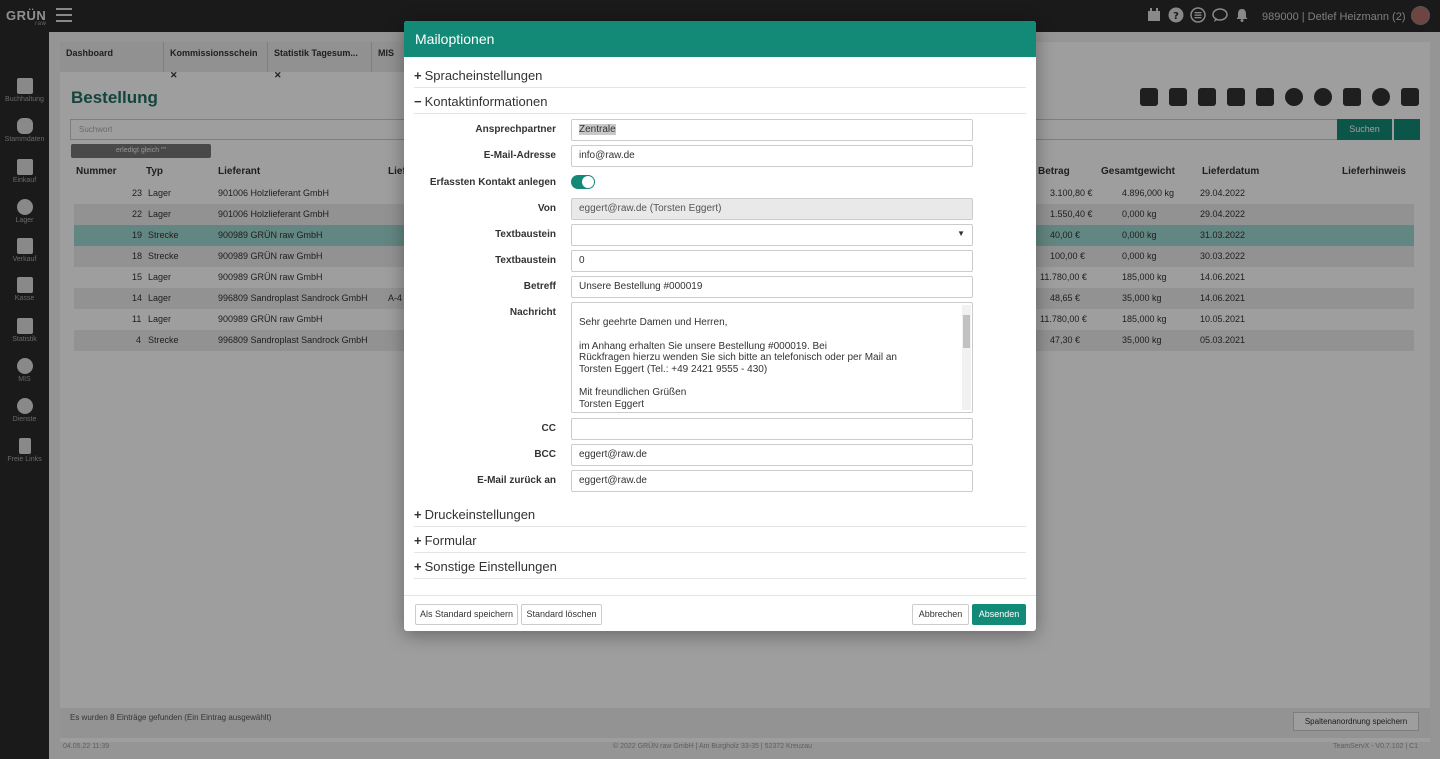 The width and height of the screenshot is (1440, 759). Describe the element at coordinates (612, 404) in the screenshot. I see `message-line: Torsten Eggert` at that location.